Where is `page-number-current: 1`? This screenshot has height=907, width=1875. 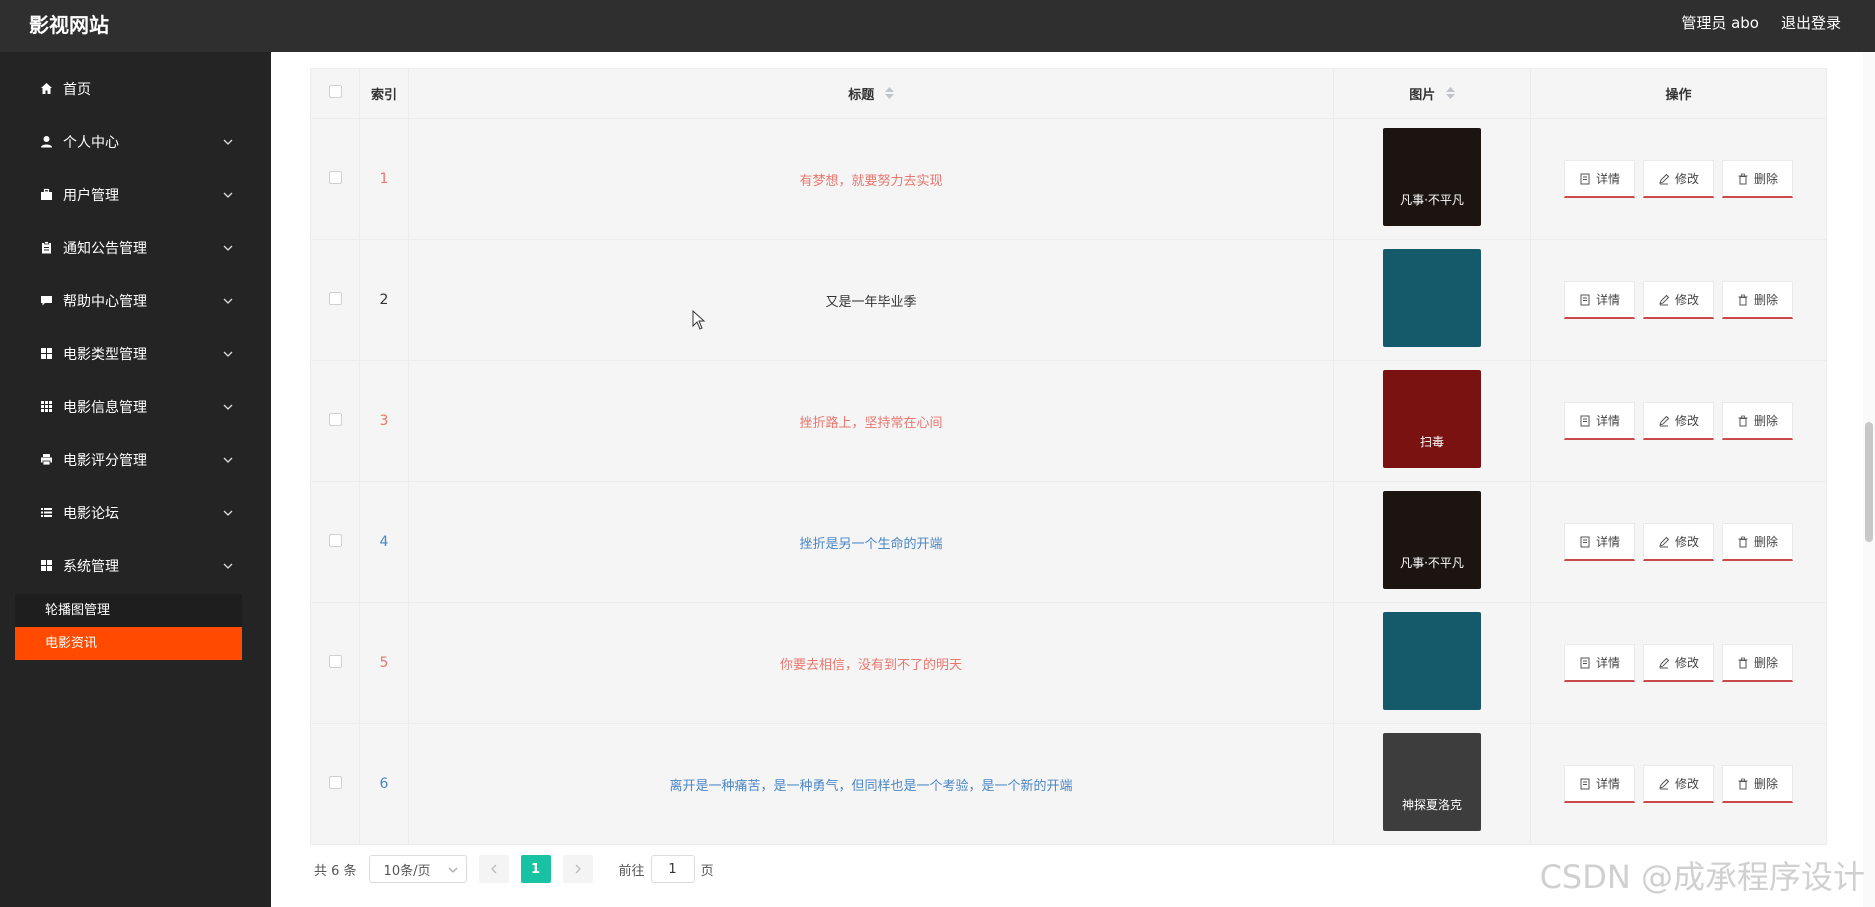 page-number-current: 1 is located at coordinates (535, 869).